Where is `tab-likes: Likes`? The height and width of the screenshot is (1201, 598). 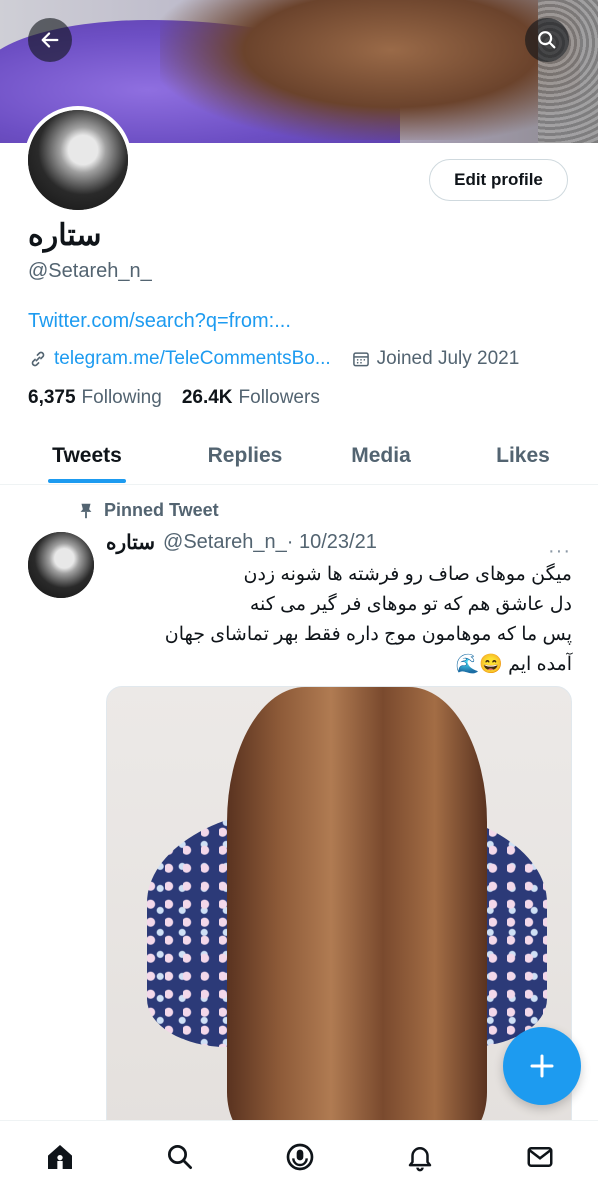
tab-likes: Likes is located at coordinates (523, 456).